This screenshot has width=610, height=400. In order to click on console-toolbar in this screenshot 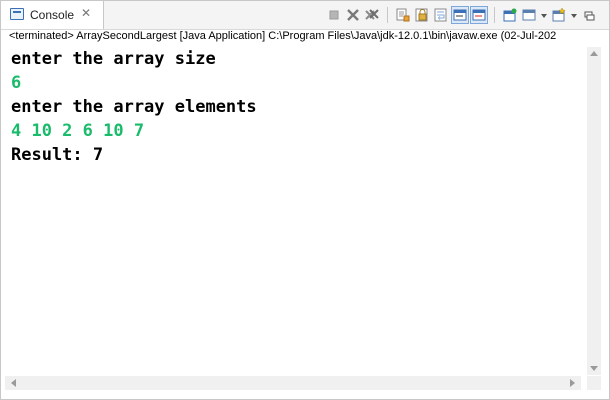, I will do `click(461, 15)`.